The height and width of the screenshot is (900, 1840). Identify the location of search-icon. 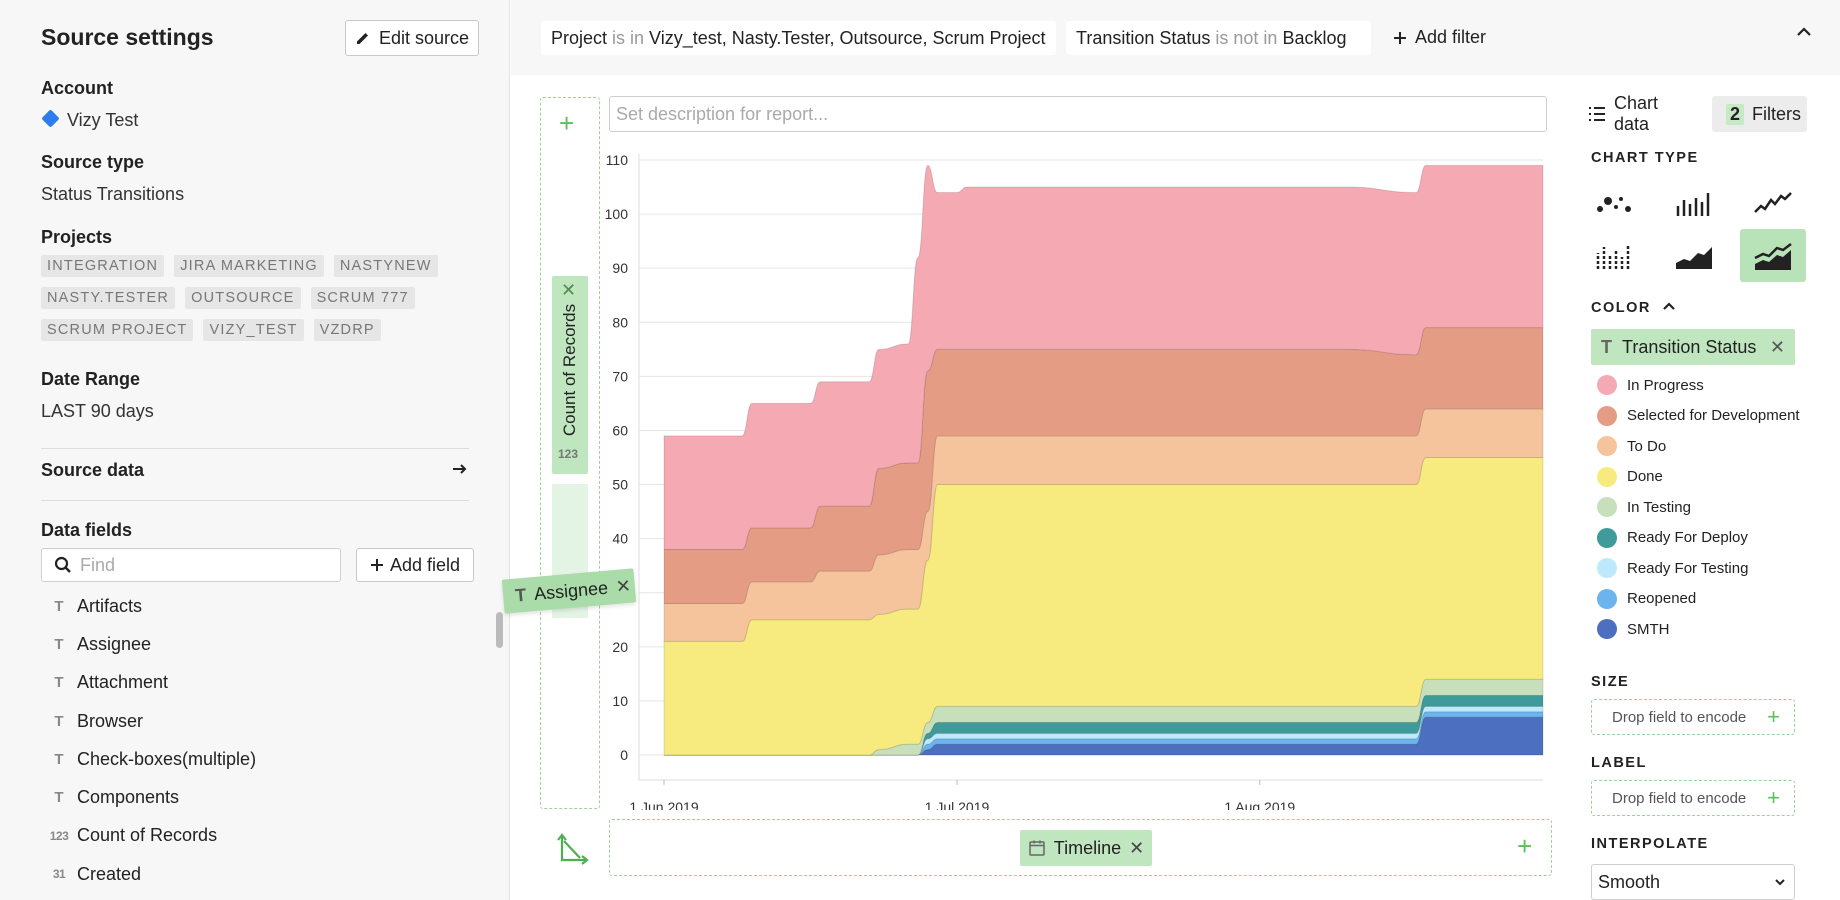
(62, 564).